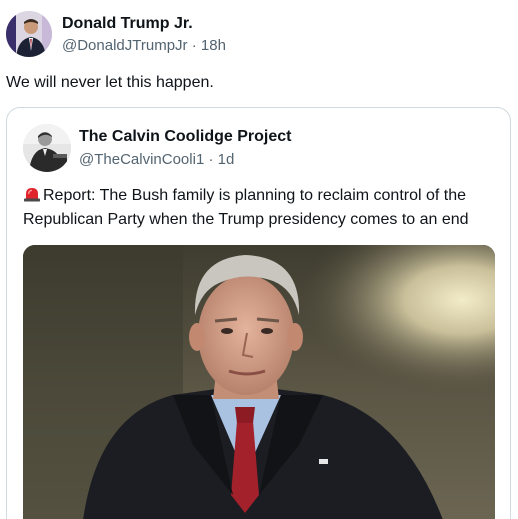 The width and height of the screenshot is (518, 519). I want to click on author-meta: @DonaldJTrumpJr · 18h, so click(144, 46).